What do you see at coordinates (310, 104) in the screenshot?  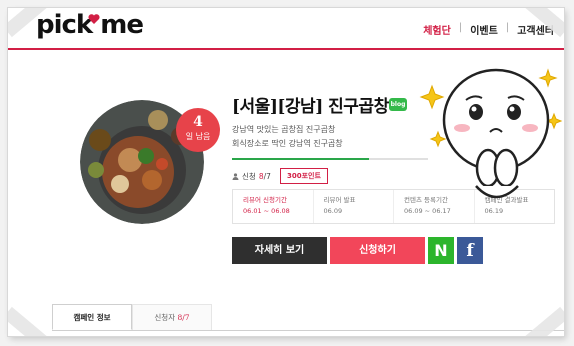 I see `campaign-title: [서울][강남] 진구곱창` at bounding box center [310, 104].